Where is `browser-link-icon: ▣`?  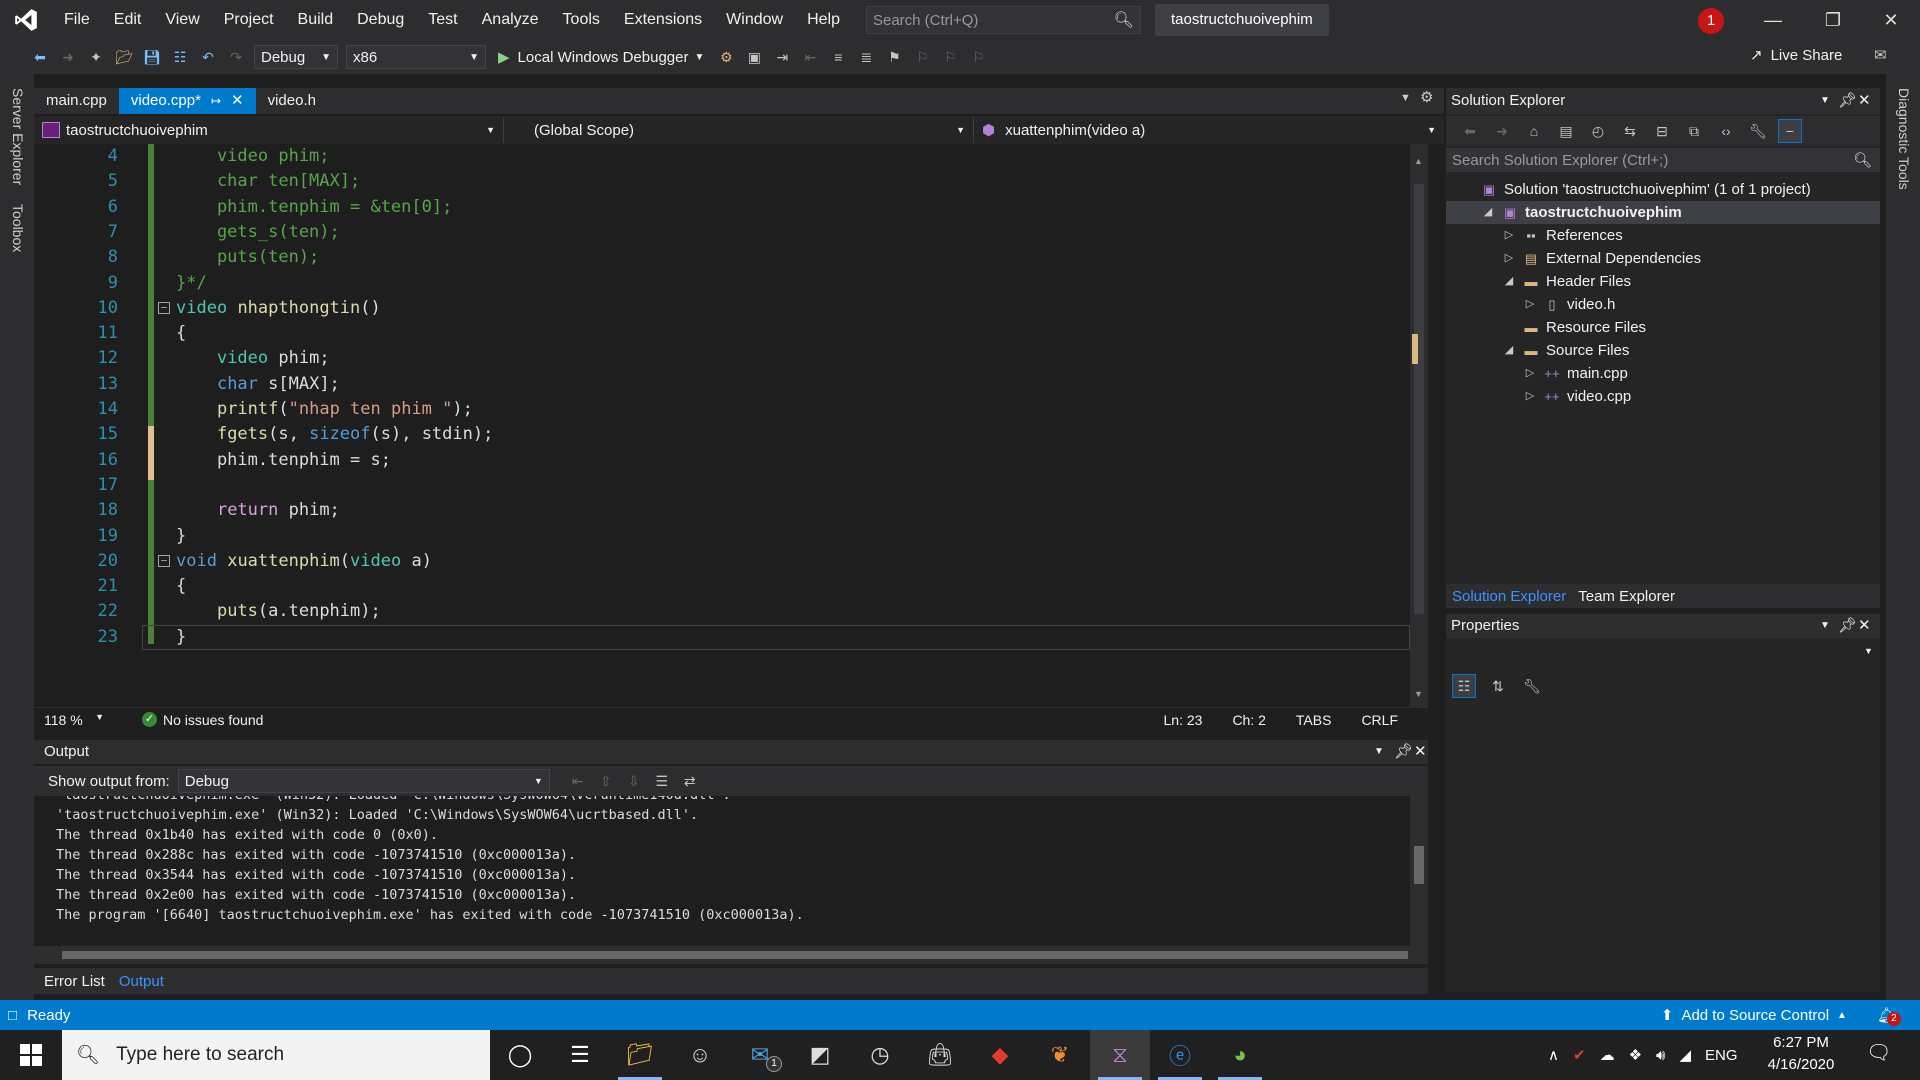 browser-link-icon: ▣ is located at coordinates (754, 57).